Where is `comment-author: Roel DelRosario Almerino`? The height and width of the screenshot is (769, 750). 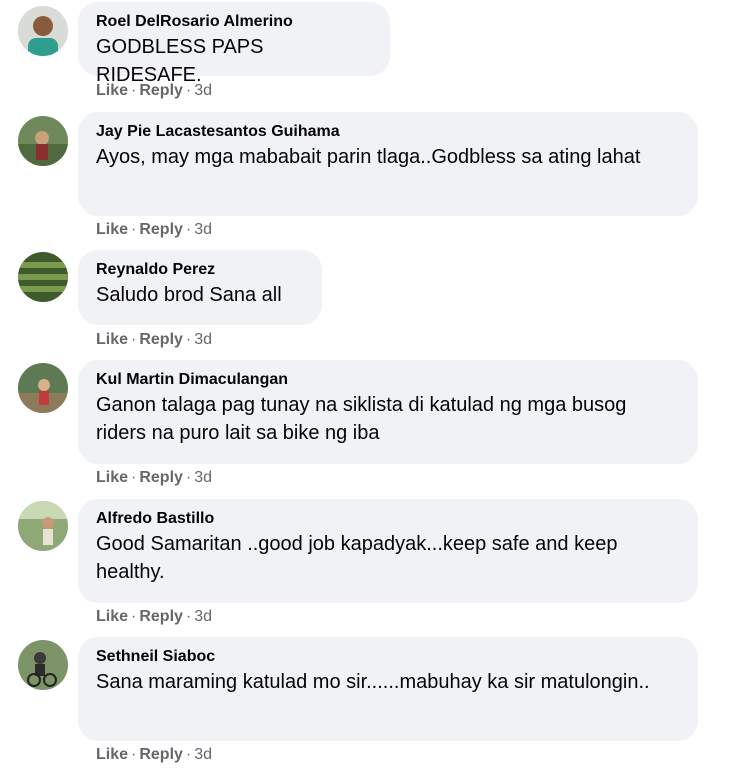 comment-author: Roel DelRosario Almerino is located at coordinates (234, 22).